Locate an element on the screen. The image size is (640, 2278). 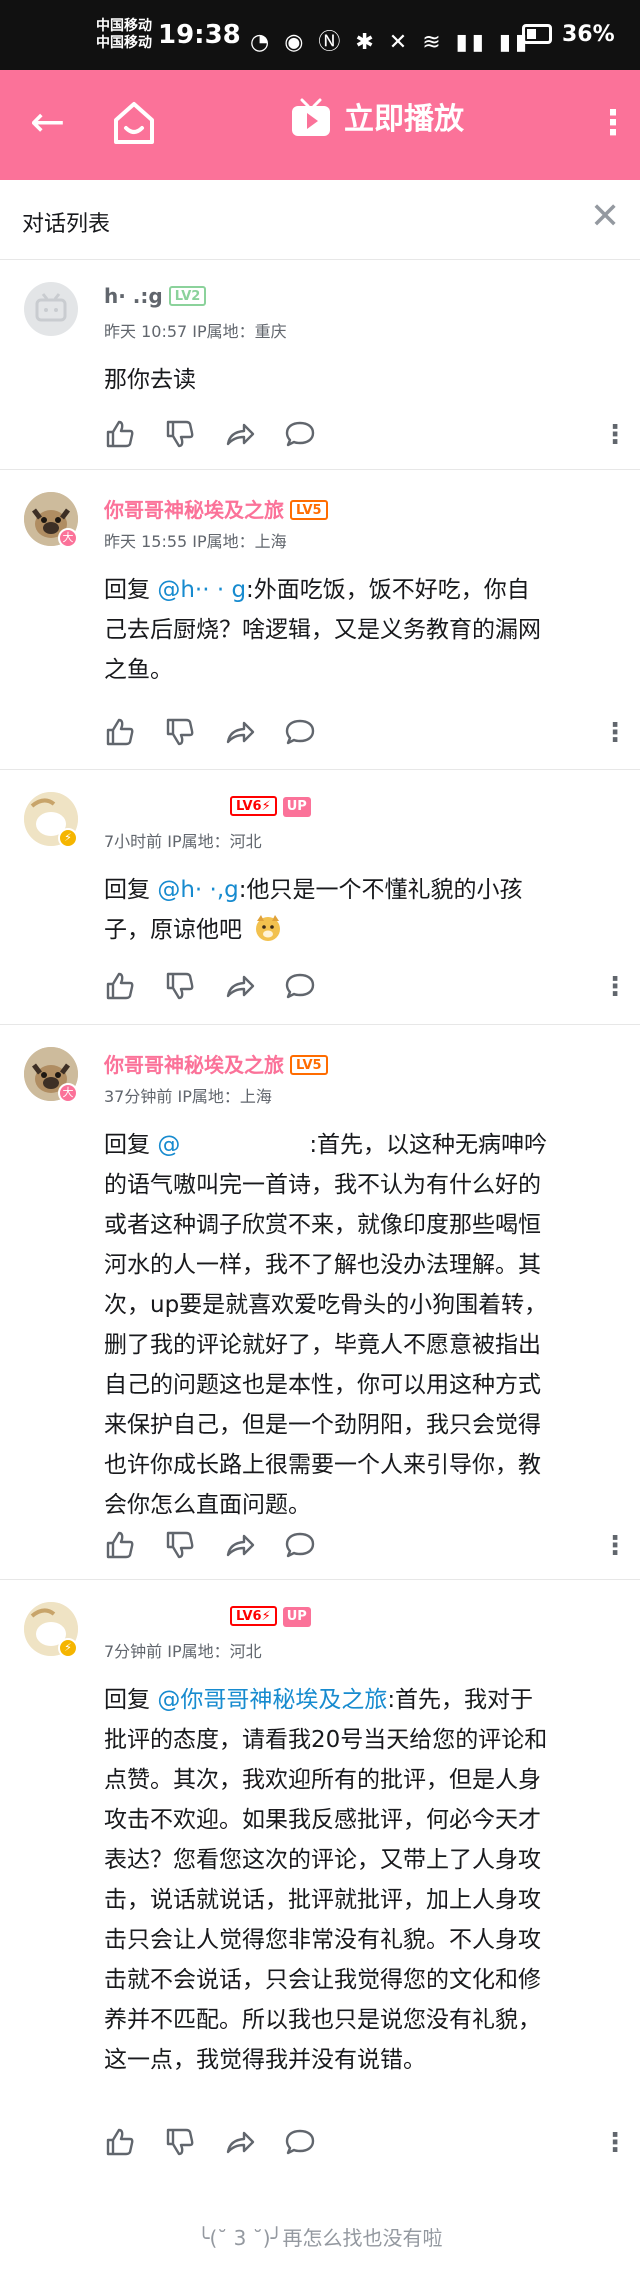
comment-meta: 昨天 15:55 IP属地：上海 is located at coordinates (195, 540).